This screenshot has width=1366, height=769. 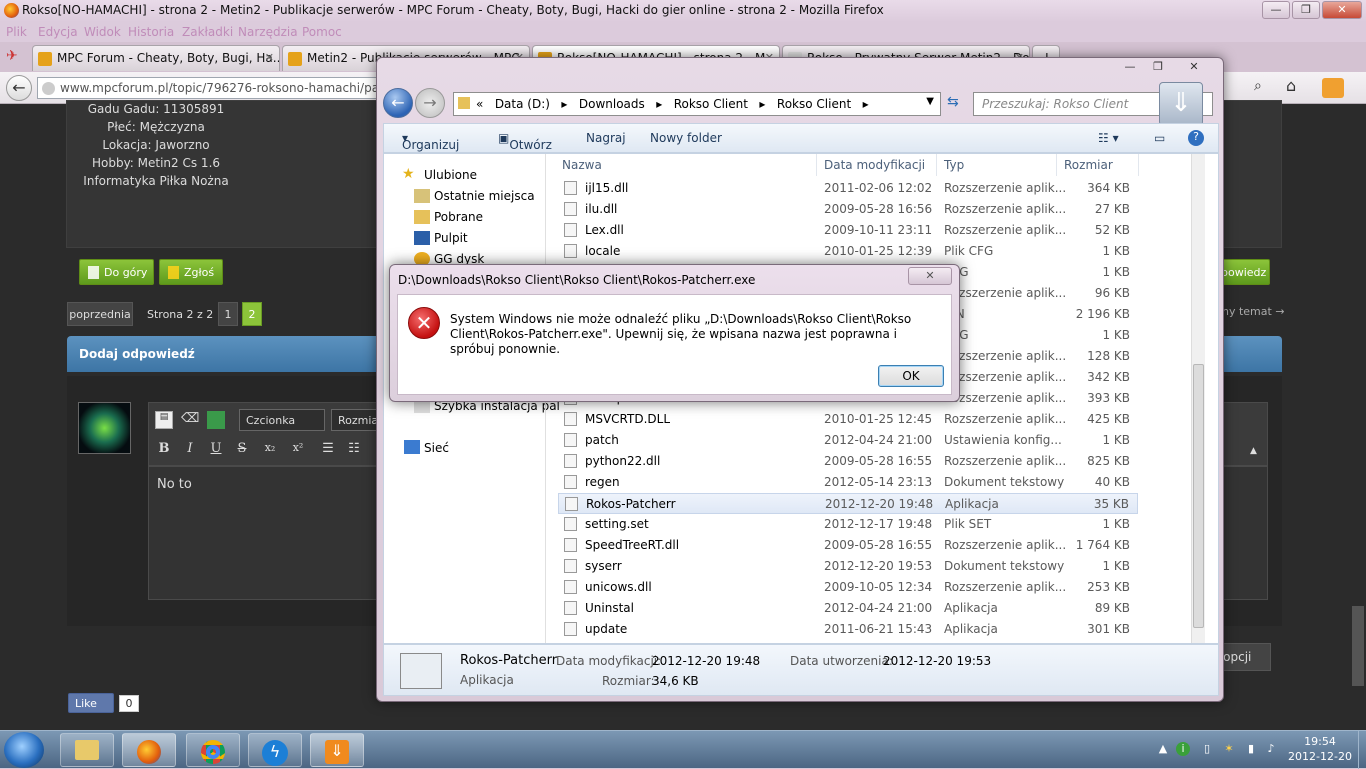 I want to click on underline-icon: U, so click(x=216, y=450).